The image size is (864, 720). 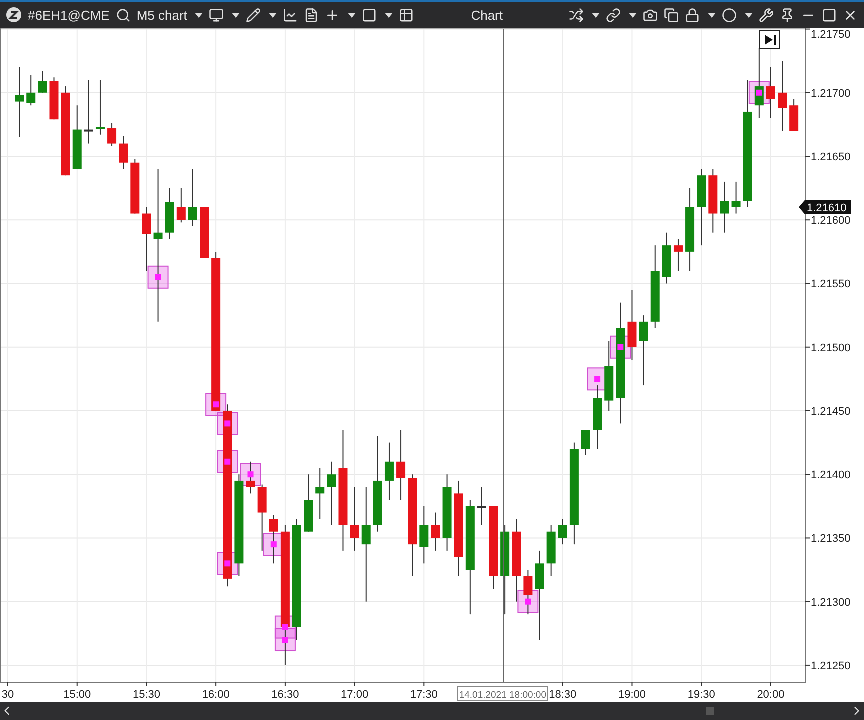 I want to click on search-icon, so click(x=123, y=15).